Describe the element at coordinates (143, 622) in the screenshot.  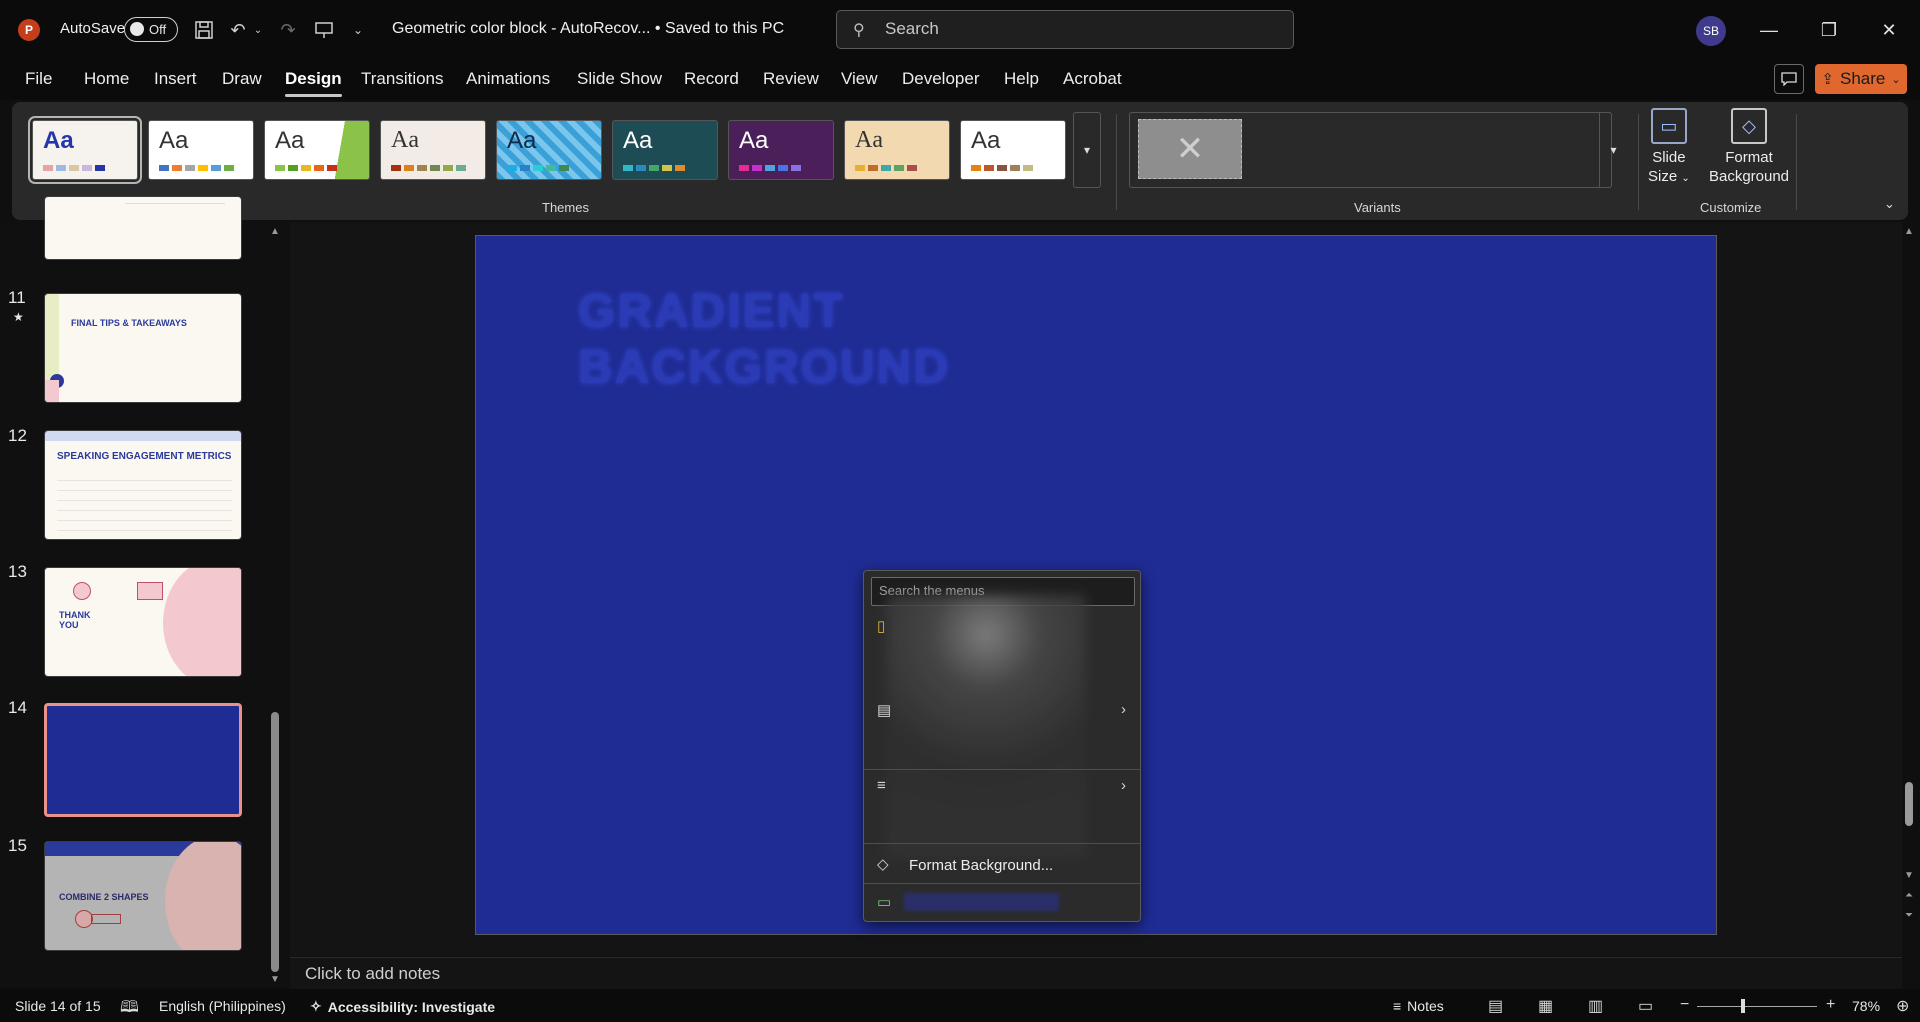
I see `slide-thumbnail-13: THANK YOU` at that location.